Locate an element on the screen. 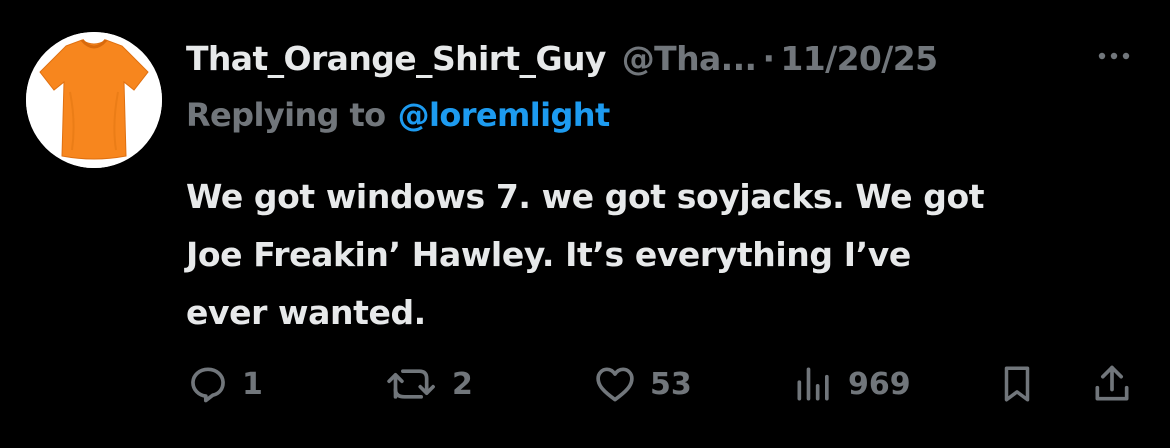  bookmark-icon is located at coordinates (1017, 384).